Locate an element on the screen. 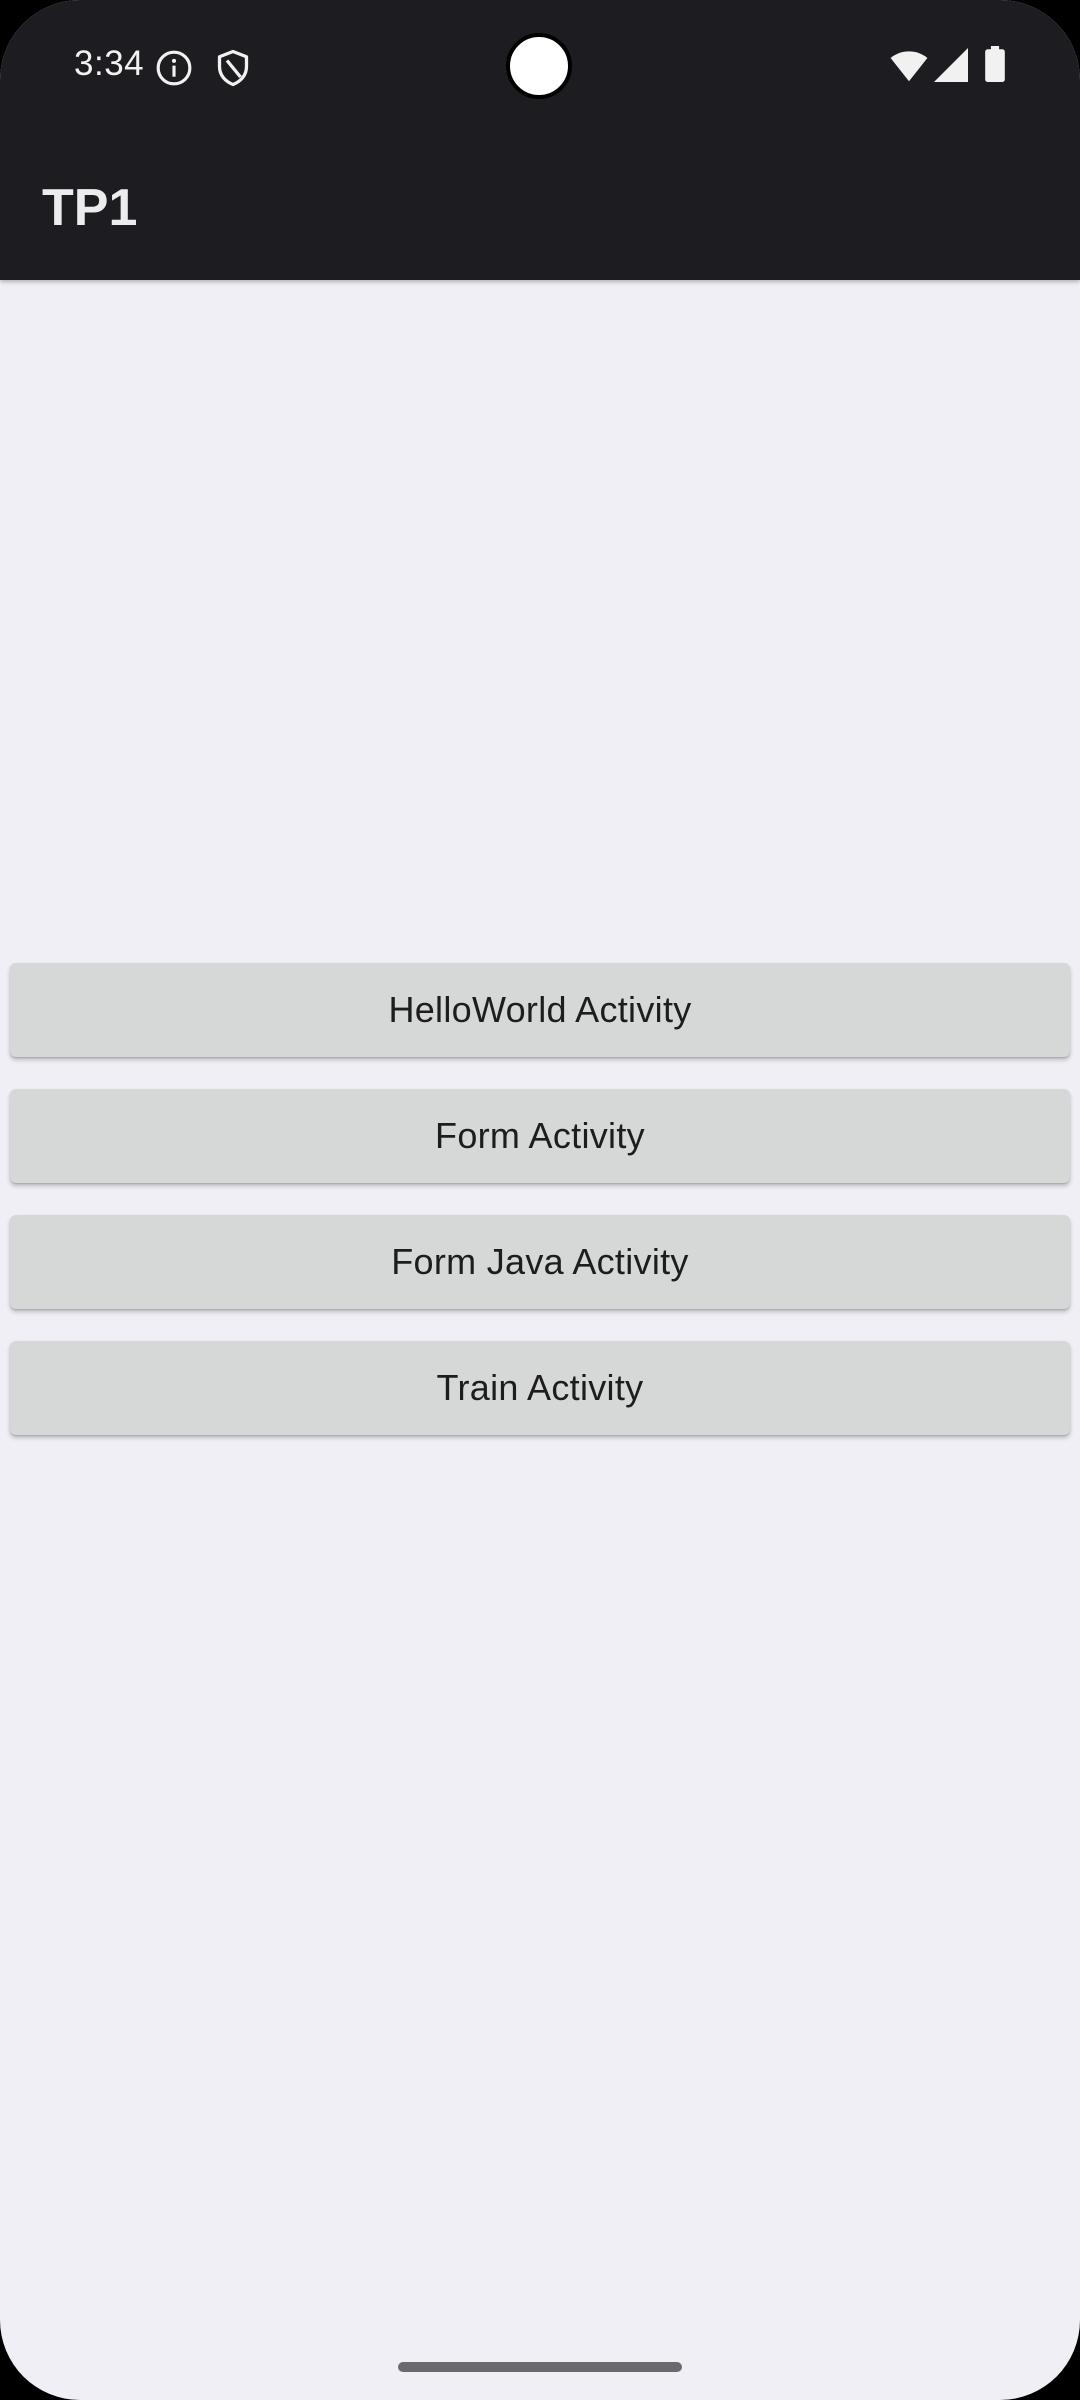  form-activity-button: Form Activity is located at coordinates (540, 1136).